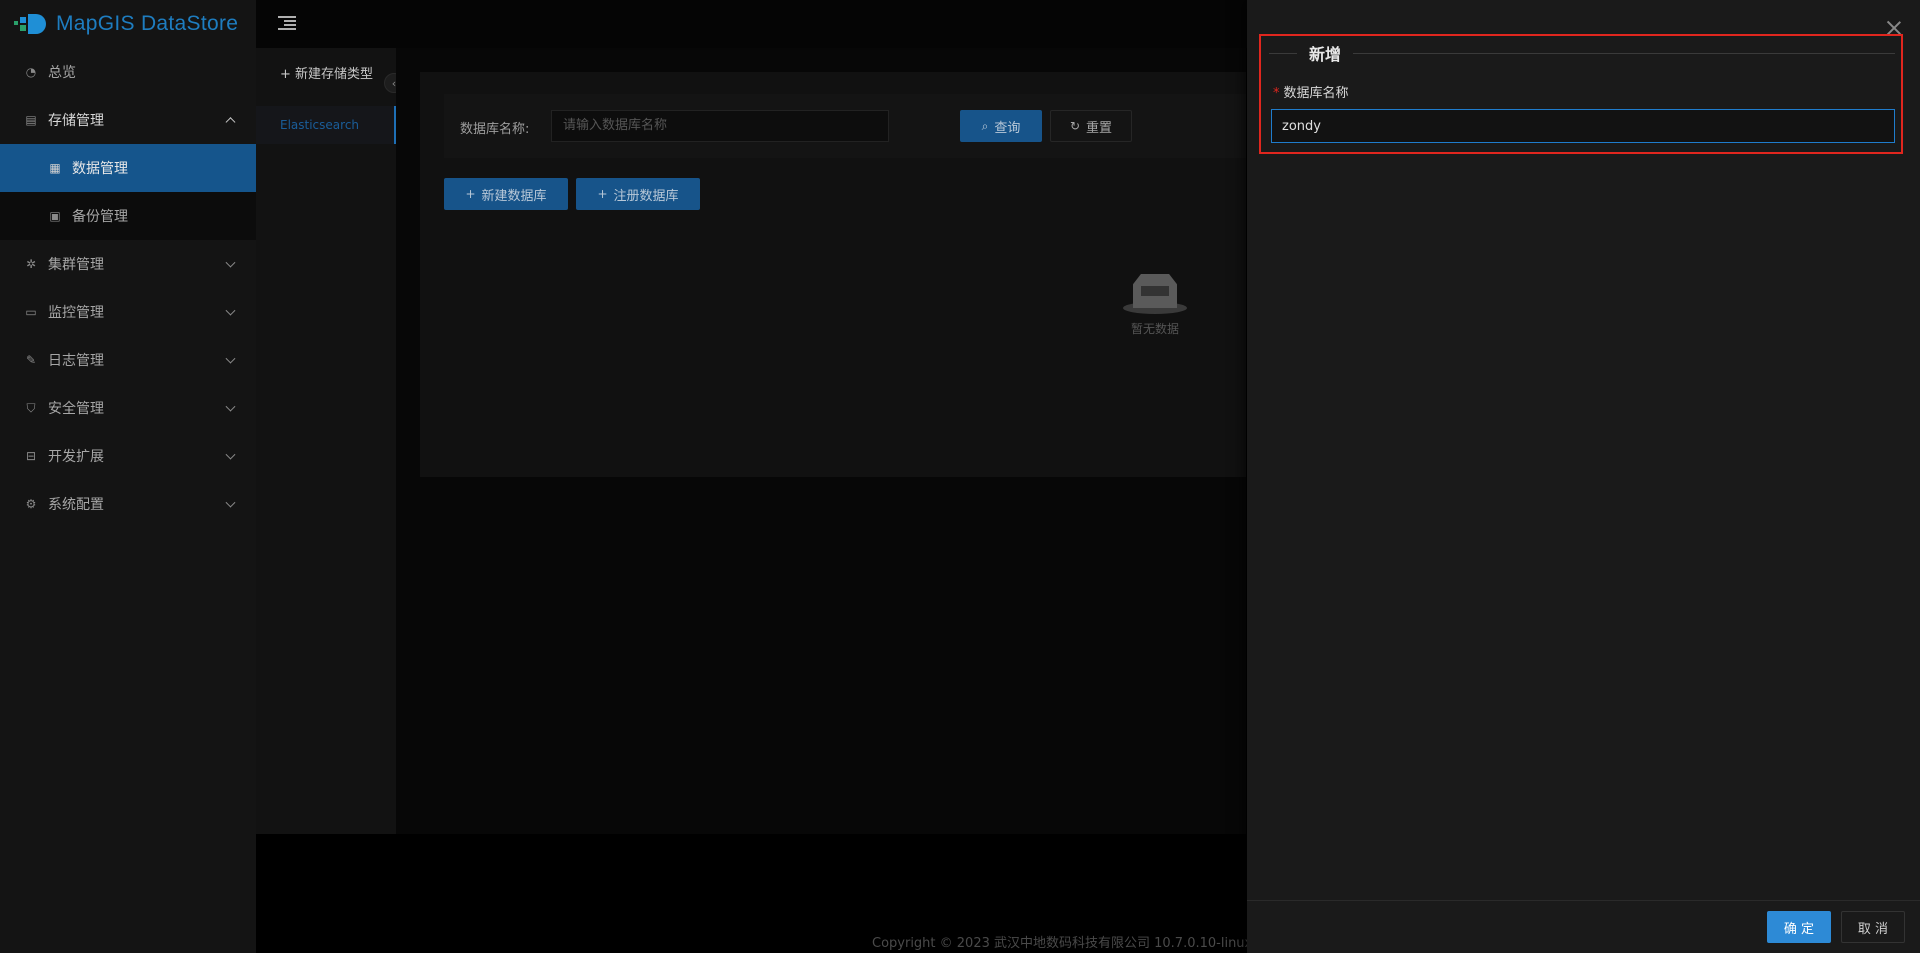 Image resolution: width=1920 pixels, height=953 pixels. I want to click on new-database-button: + 新建数据库, so click(506, 194).